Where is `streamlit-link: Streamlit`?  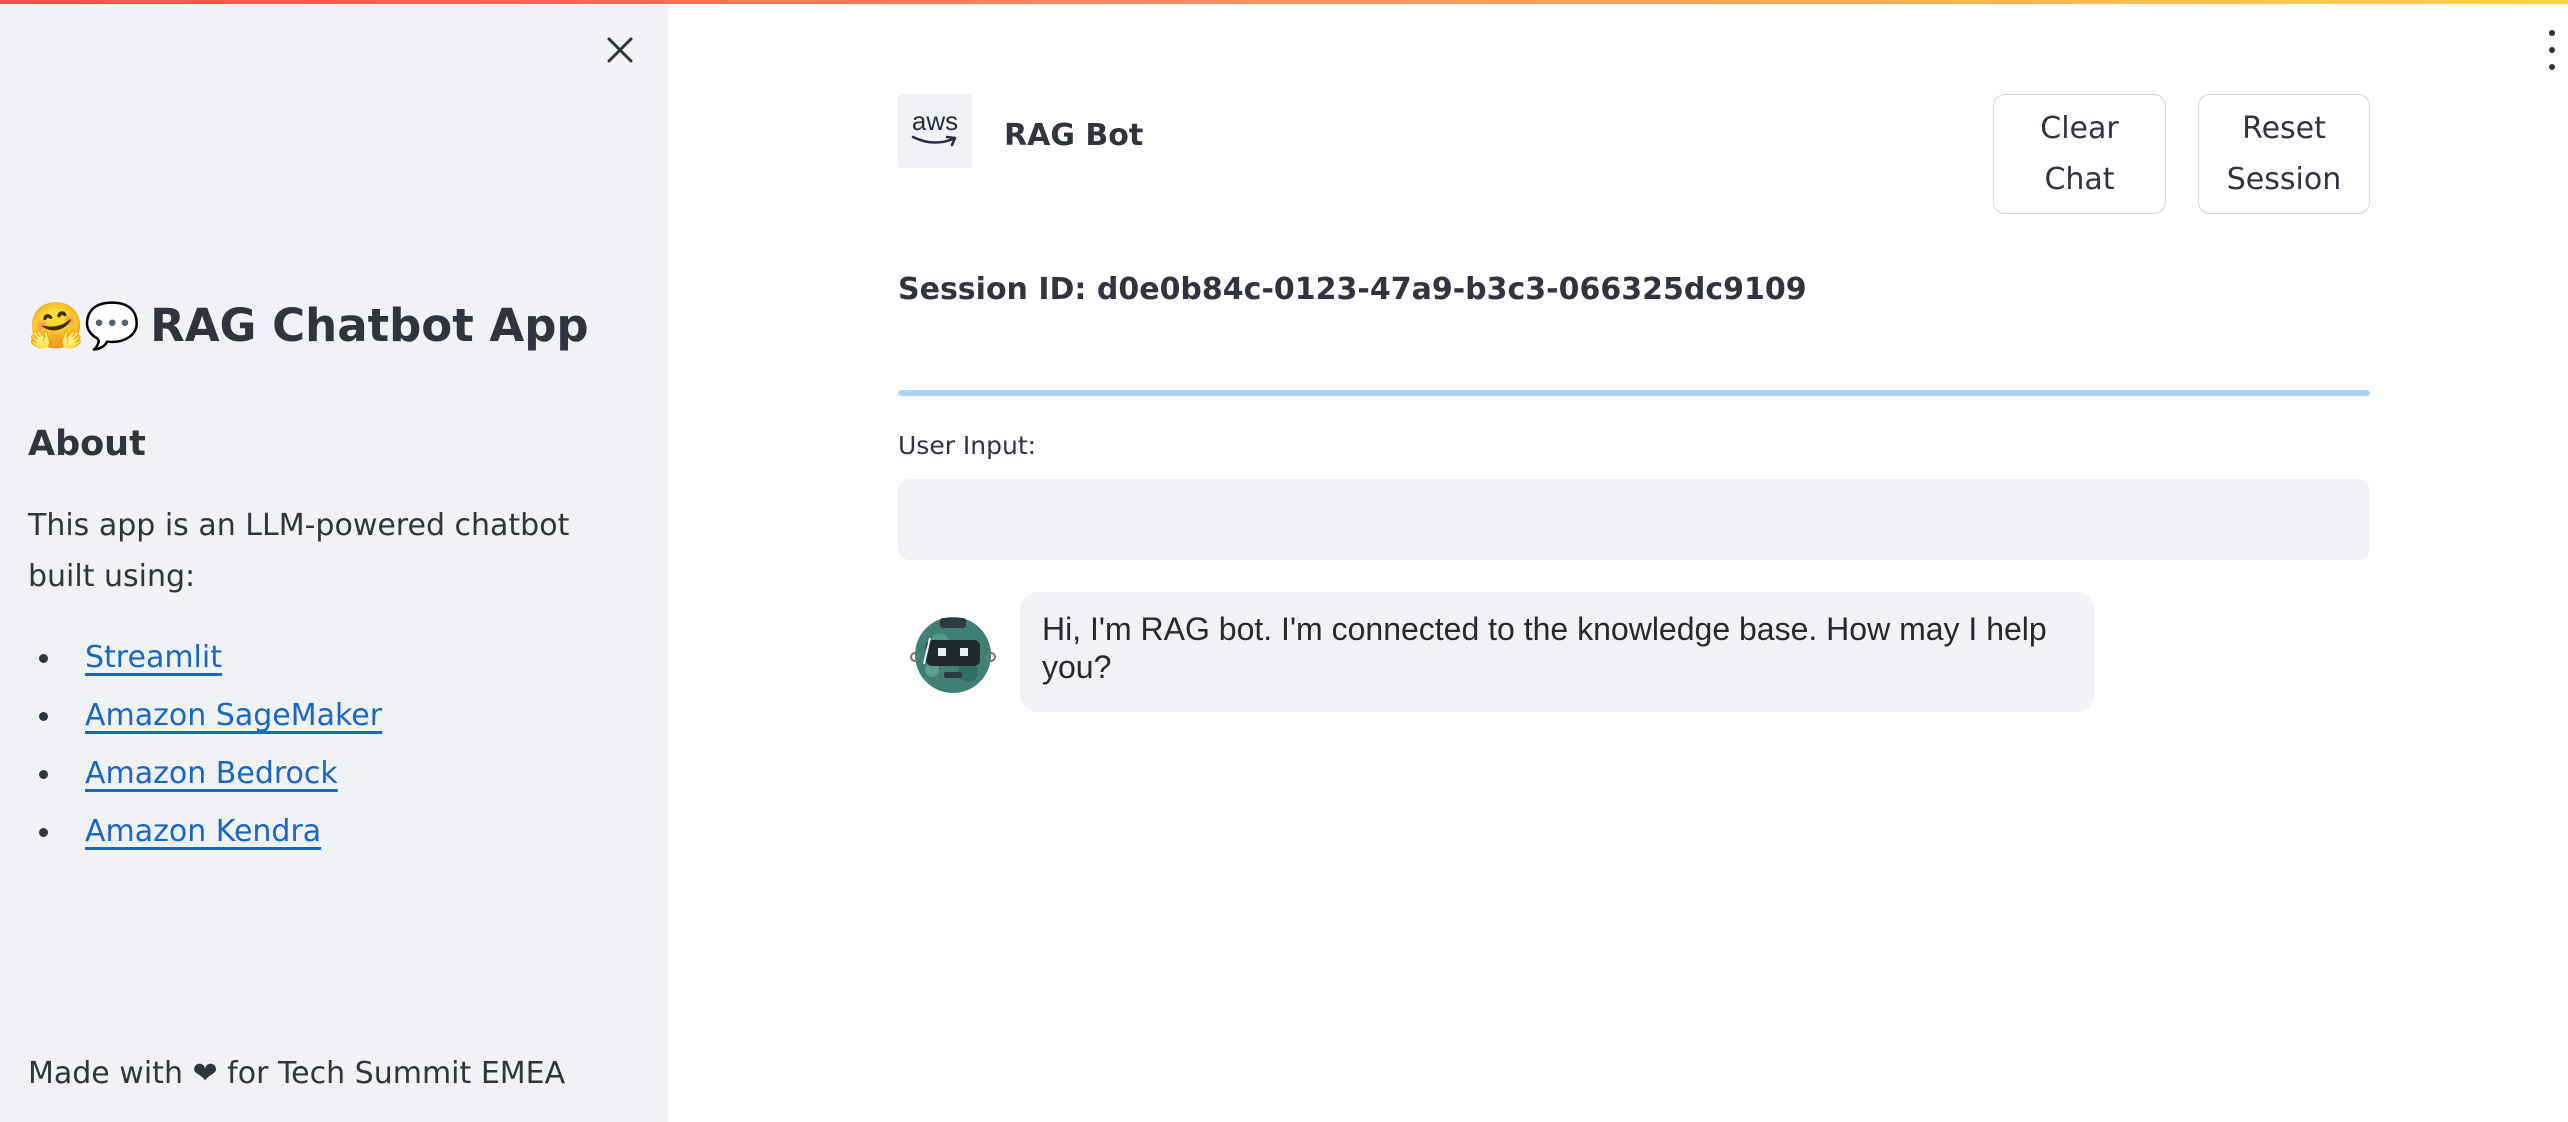 streamlit-link: Streamlit is located at coordinates (153, 657).